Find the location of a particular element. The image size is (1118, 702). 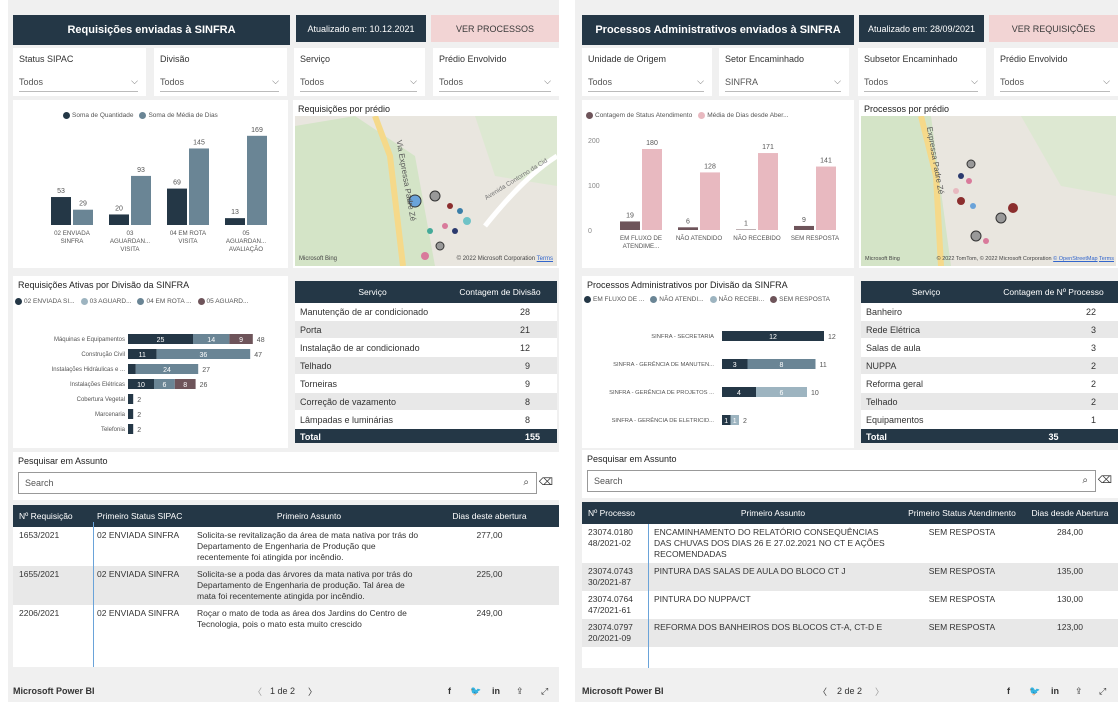

table-row: Banheiro 22 is located at coordinates (989, 312).